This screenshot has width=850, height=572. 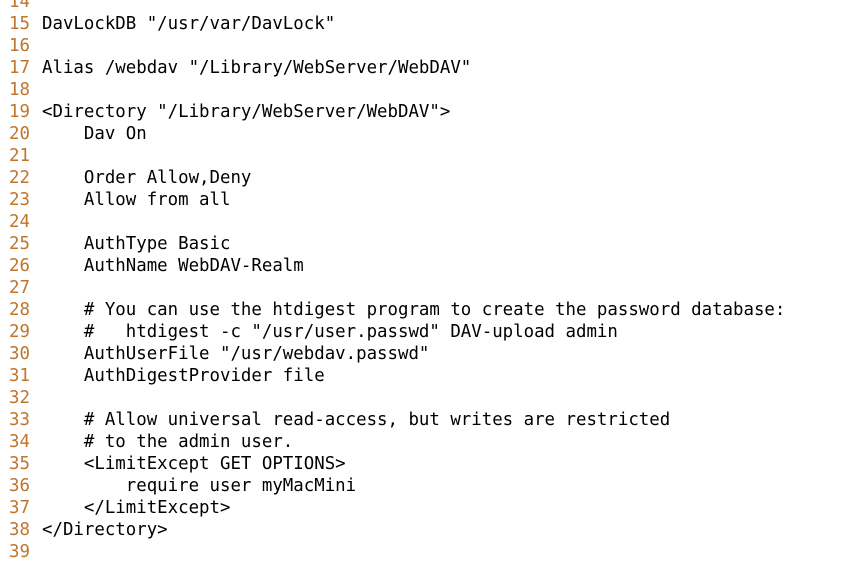 What do you see at coordinates (446, 178) in the screenshot?
I see `code-text: Order Allow,Deny` at bounding box center [446, 178].